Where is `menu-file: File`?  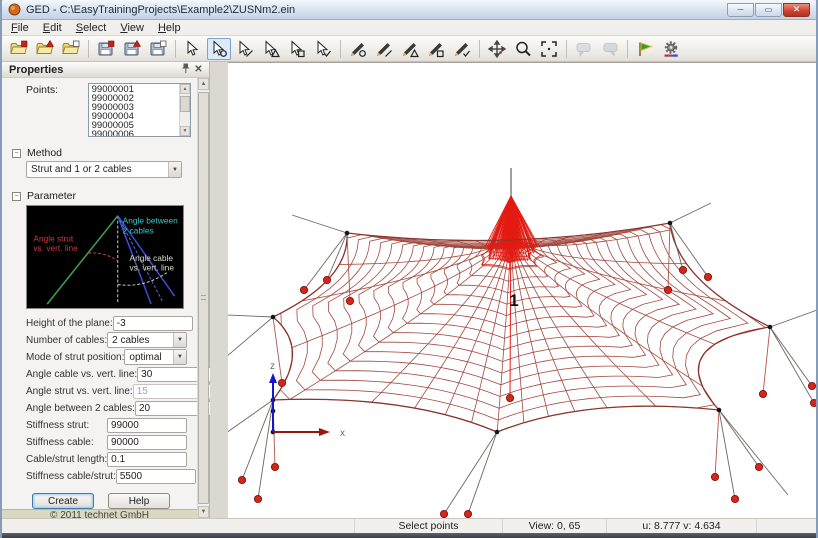
menu-file: File is located at coordinates (20, 28).